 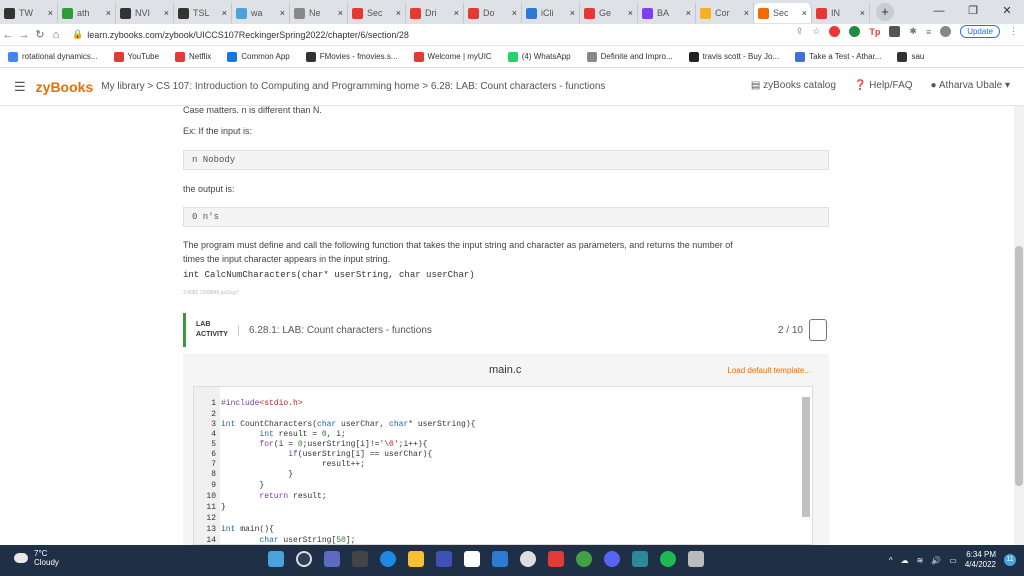 What do you see at coordinates (203, 13) in the screenshot?
I see `browser-tab: TSL ×` at bounding box center [203, 13].